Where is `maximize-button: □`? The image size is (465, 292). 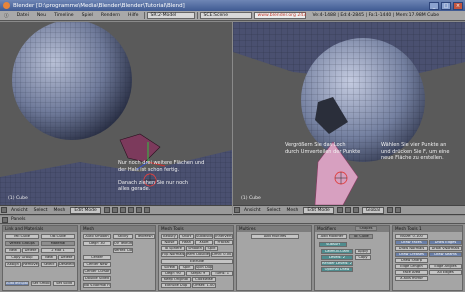
maximize-button: □ is located at coordinates (446, 5).